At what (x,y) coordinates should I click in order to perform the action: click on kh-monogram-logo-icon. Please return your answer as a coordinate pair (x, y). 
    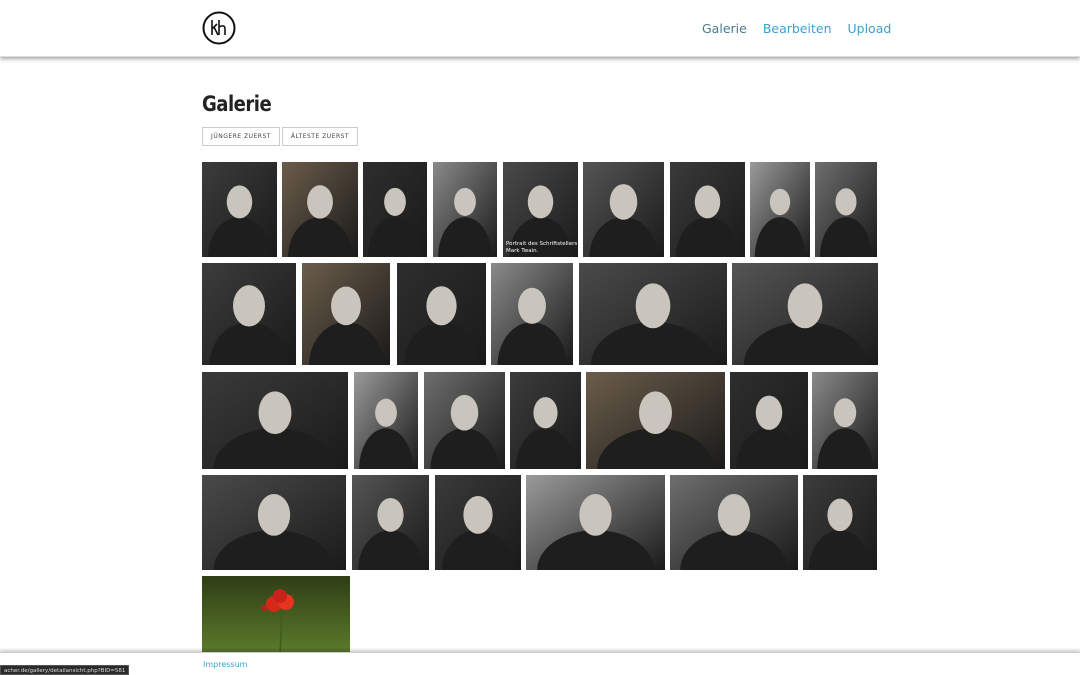
    Looking at the image, I should click on (219, 28).